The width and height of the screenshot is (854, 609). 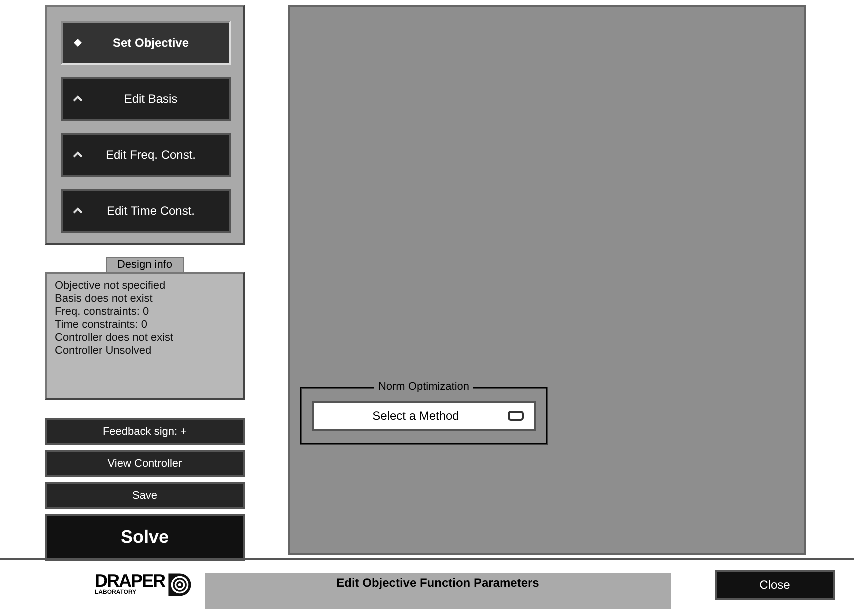 What do you see at coordinates (111, 286) in the screenshot?
I see `info-line: Objective not specified` at bounding box center [111, 286].